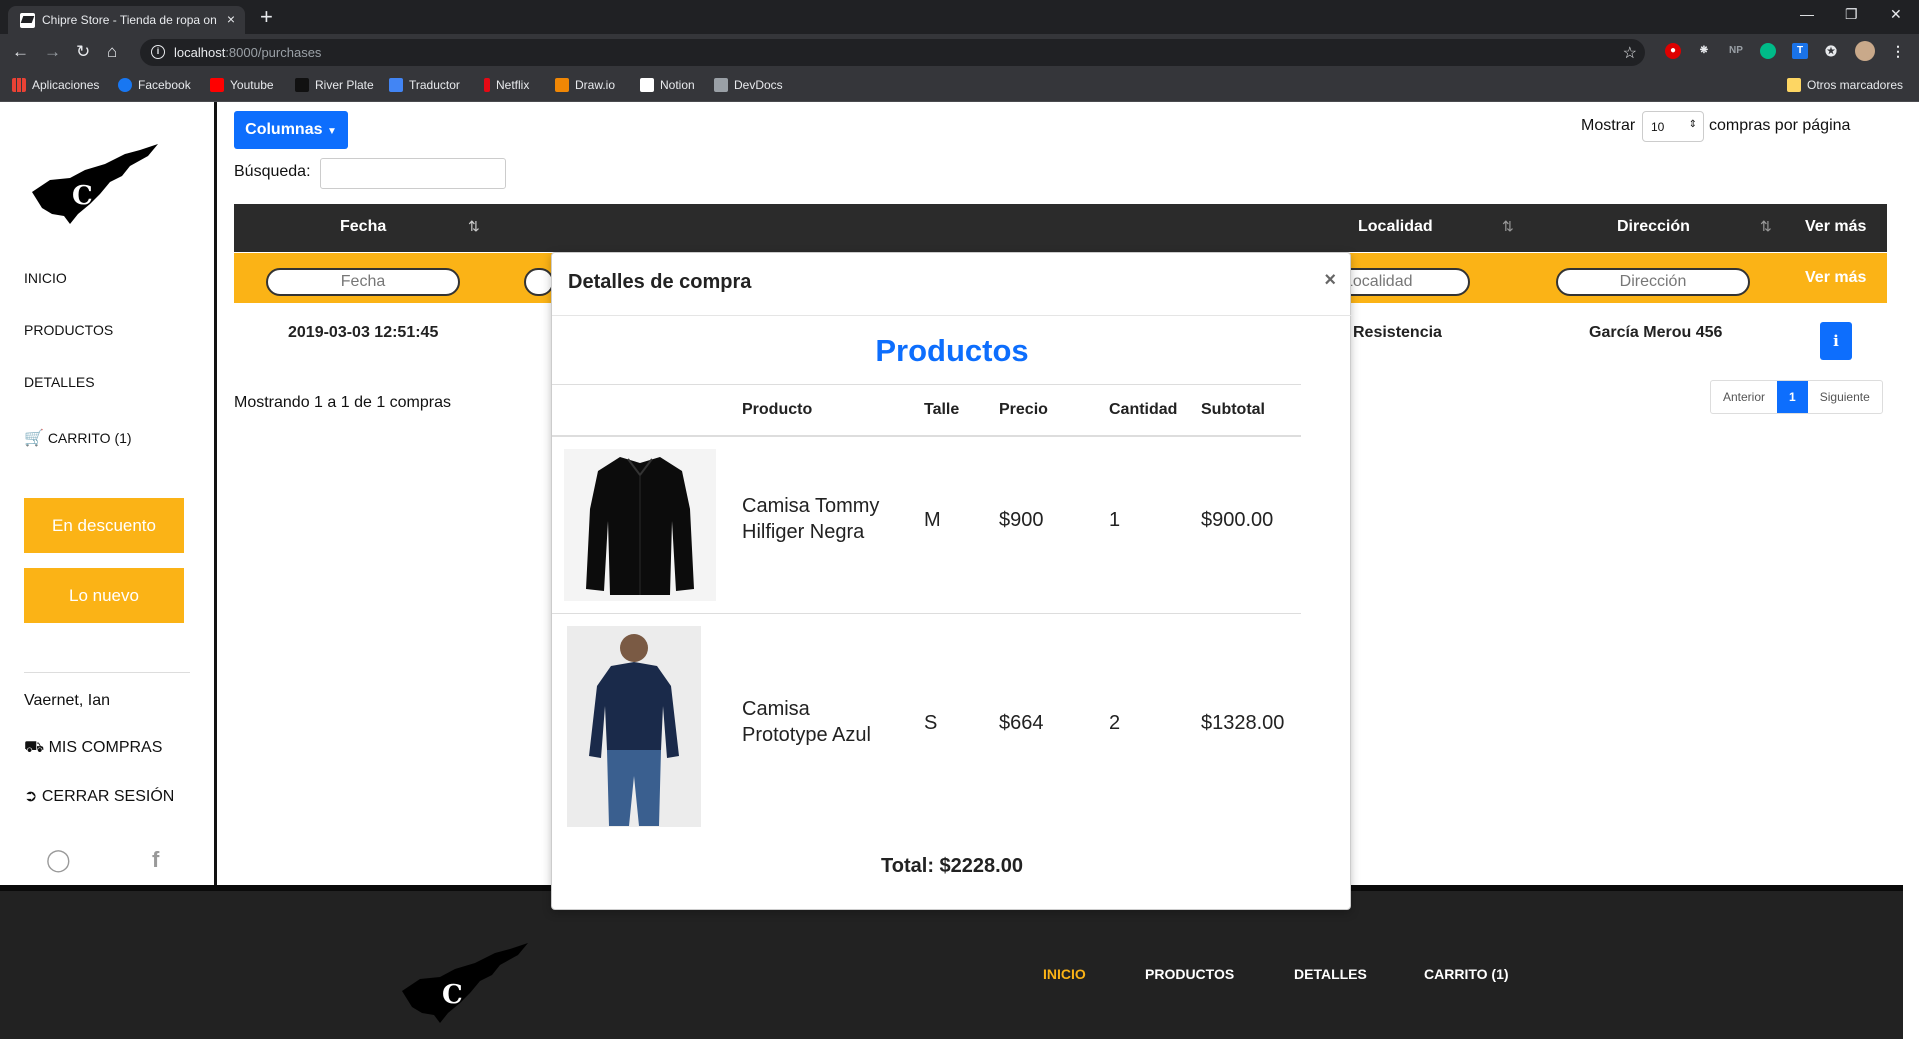 The height and width of the screenshot is (1039, 1919). Describe the element at coordinates (363, 282) in the screenshot. I see `filter-fecha-input: Fecha` at that location.